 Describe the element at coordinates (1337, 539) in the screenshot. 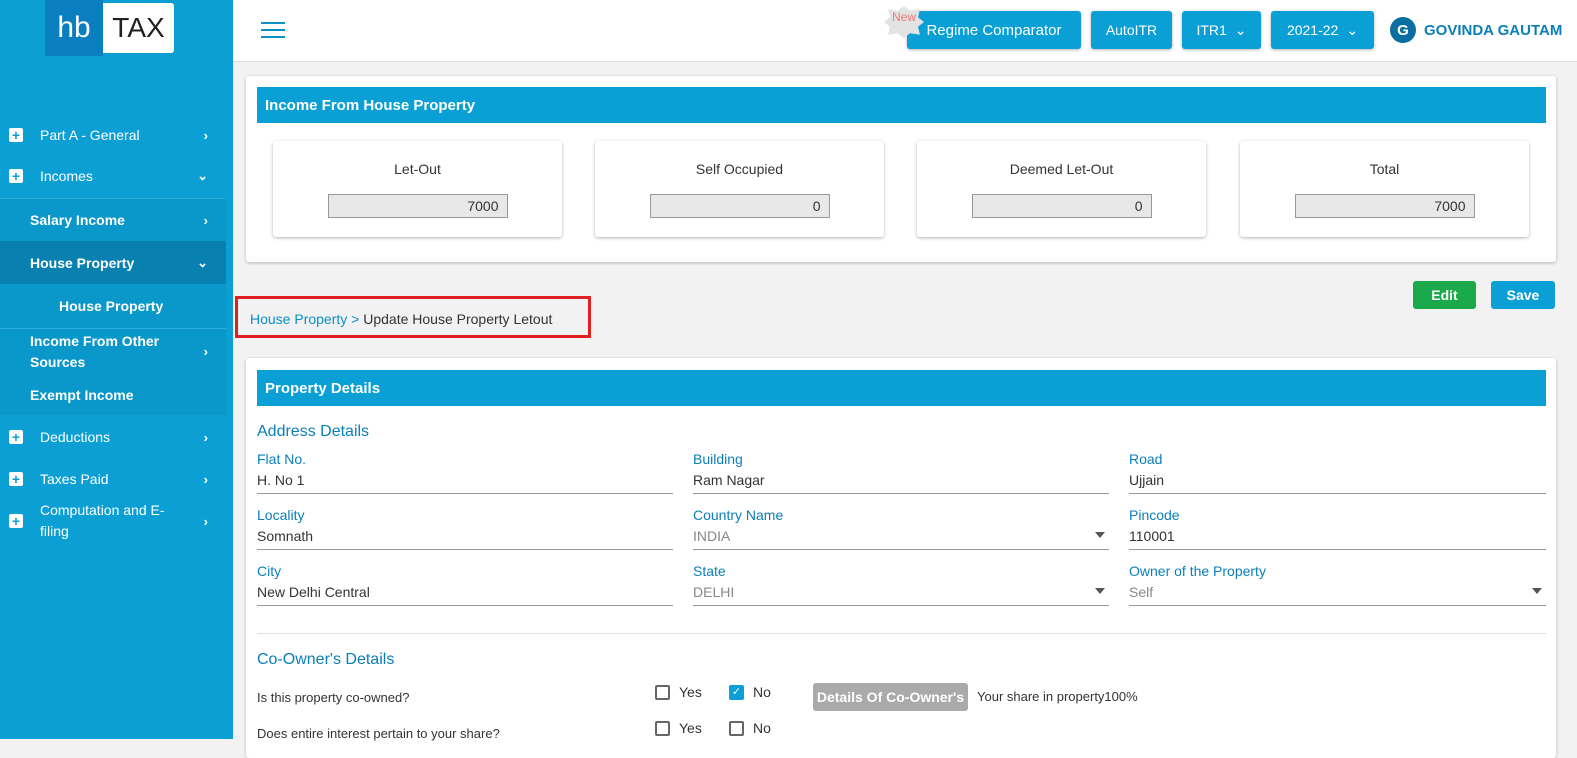

I see `value: 110001` at that location.